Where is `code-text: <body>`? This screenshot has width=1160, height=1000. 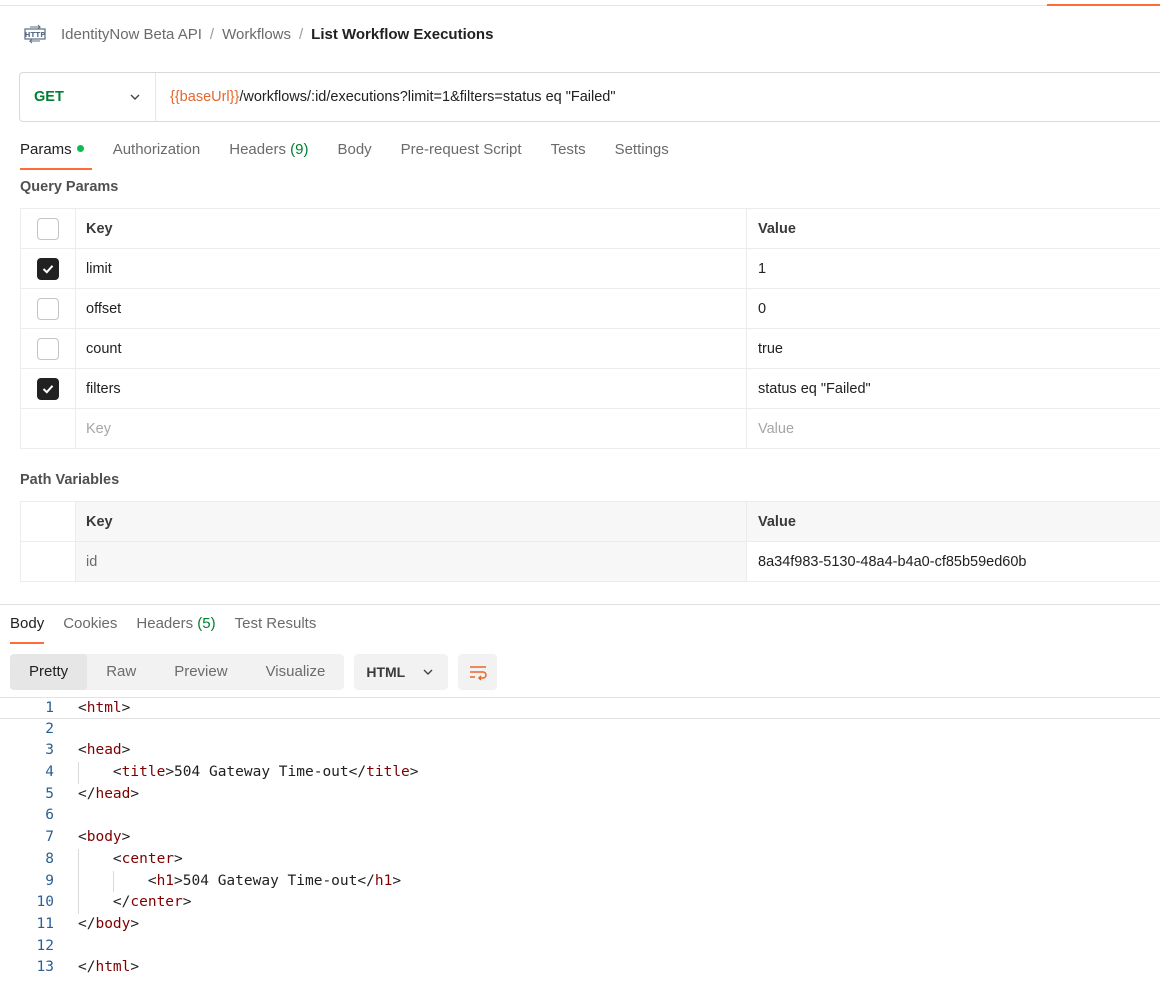 code-text: <body> is located at coordinates (104, 837).